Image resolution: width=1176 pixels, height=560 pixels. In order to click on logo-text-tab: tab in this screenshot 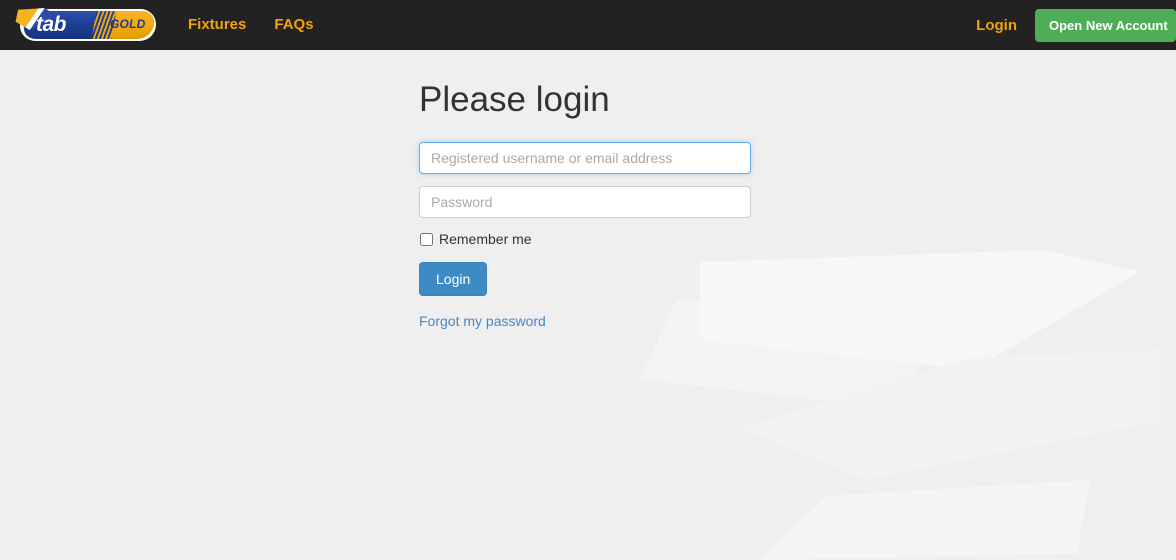, I will do `click(51, 24)`.